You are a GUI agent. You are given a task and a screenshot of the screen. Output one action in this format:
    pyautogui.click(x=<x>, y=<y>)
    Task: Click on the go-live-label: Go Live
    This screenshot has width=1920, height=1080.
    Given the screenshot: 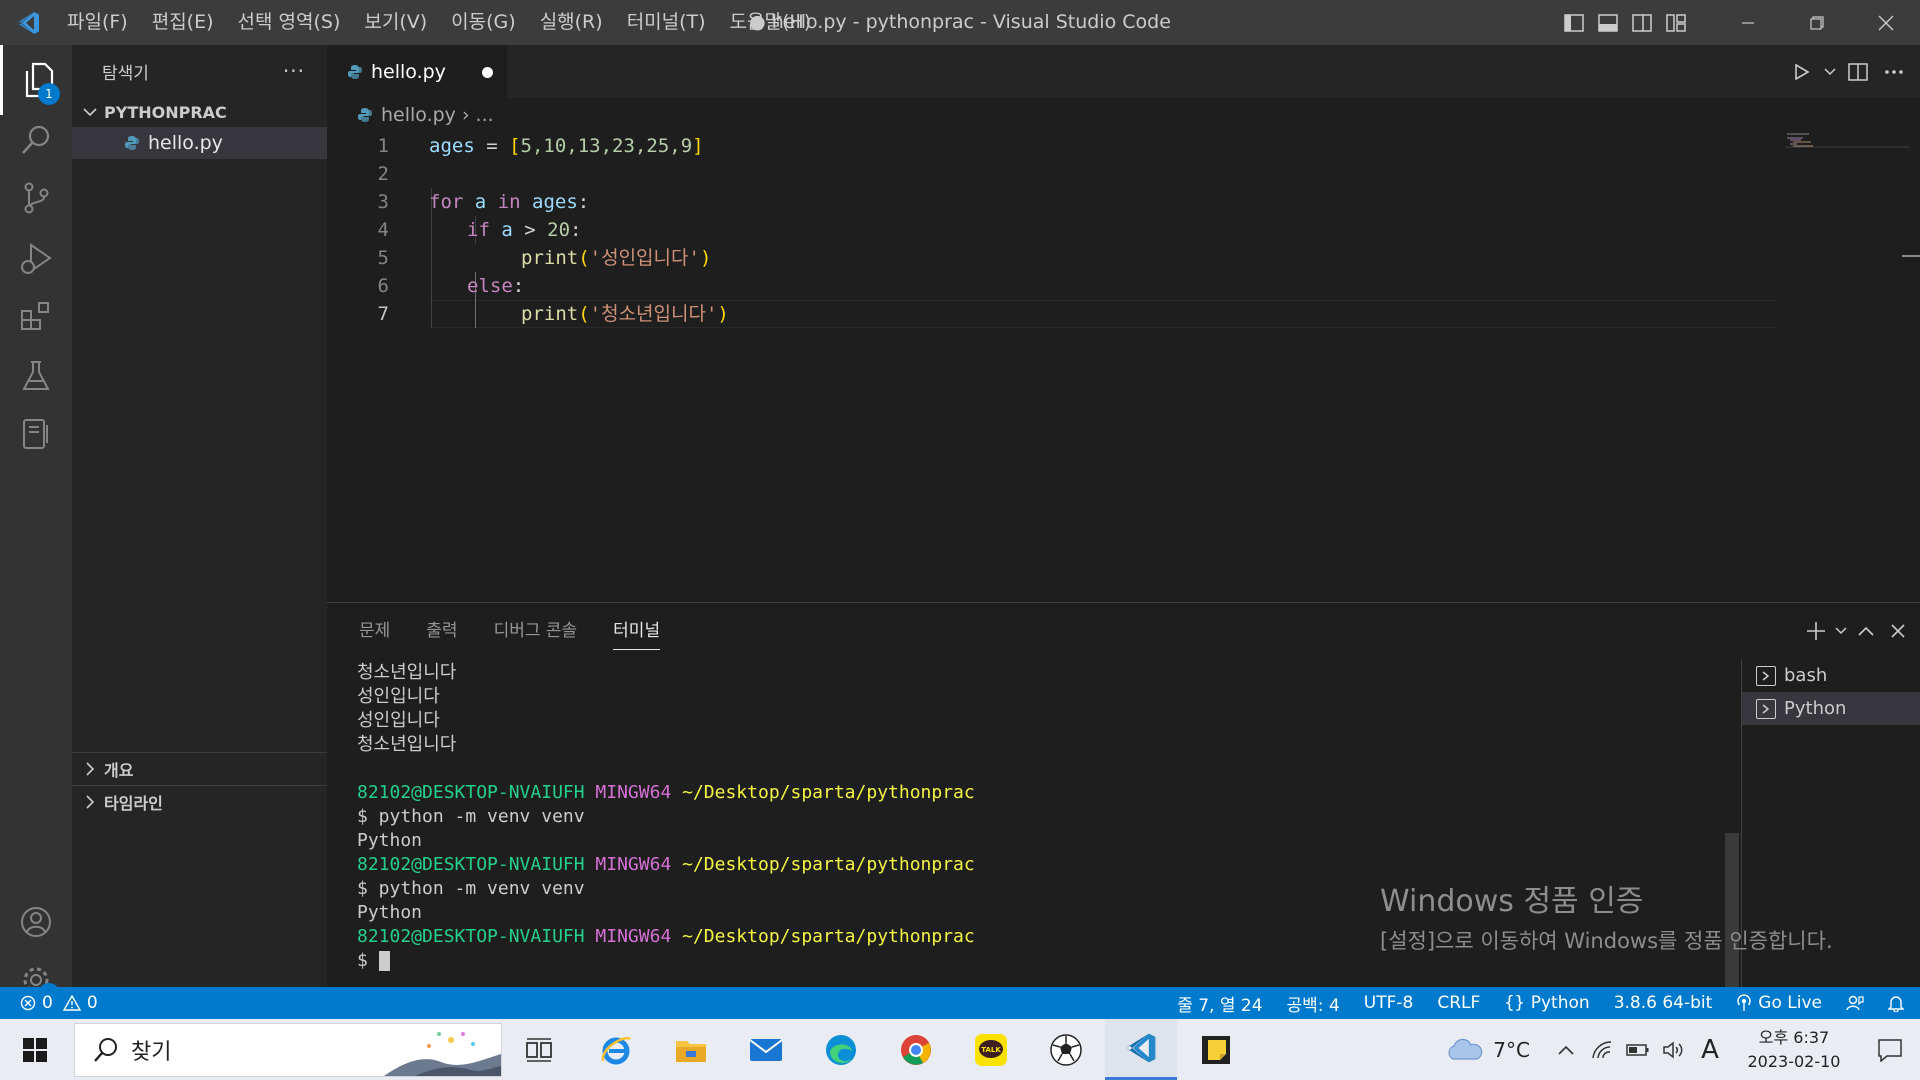 What is the action you would take?
    pyautogui.click(x=1790, y=1003)
    